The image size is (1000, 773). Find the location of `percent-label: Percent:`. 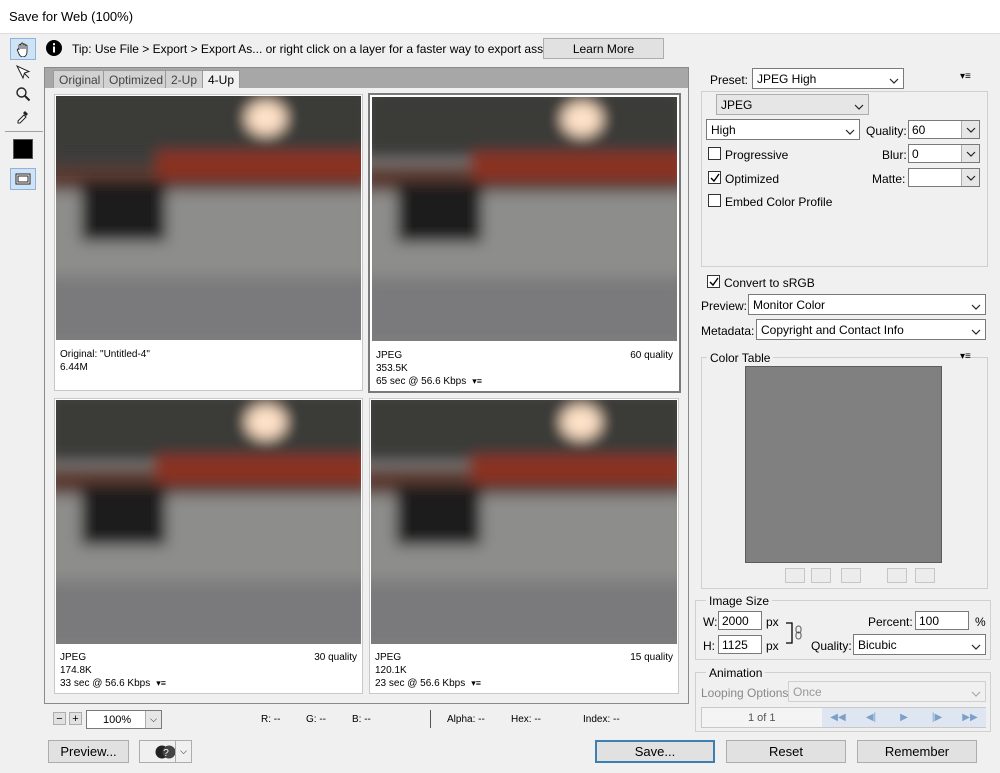

percent-label: Percent: is located at coordinates (890, 622).